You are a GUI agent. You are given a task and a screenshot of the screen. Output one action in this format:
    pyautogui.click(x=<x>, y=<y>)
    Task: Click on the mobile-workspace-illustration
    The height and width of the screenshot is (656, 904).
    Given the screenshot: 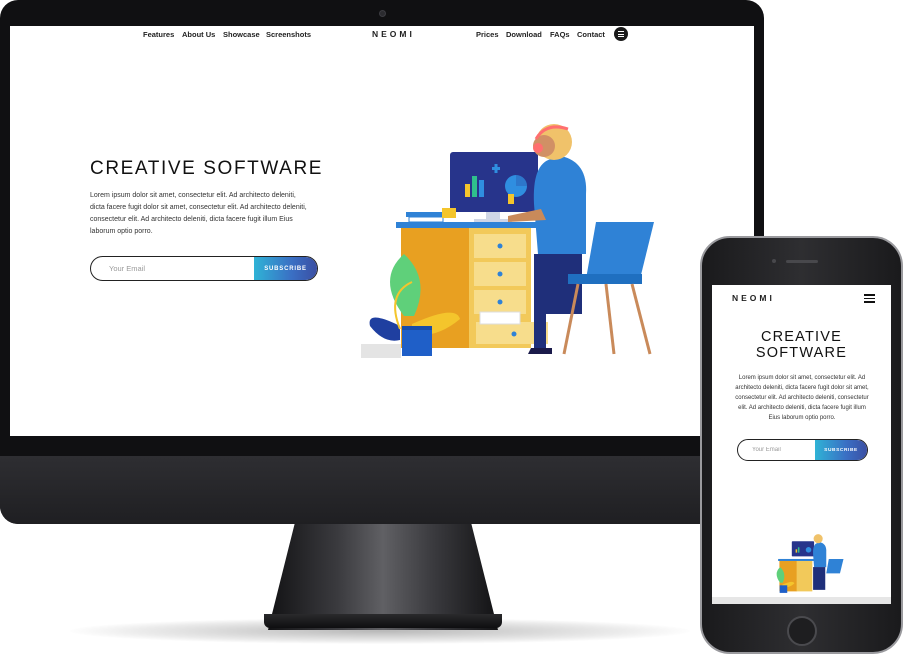 What is the action you would take?
    pyautogui.click(x=810, y=563)
    